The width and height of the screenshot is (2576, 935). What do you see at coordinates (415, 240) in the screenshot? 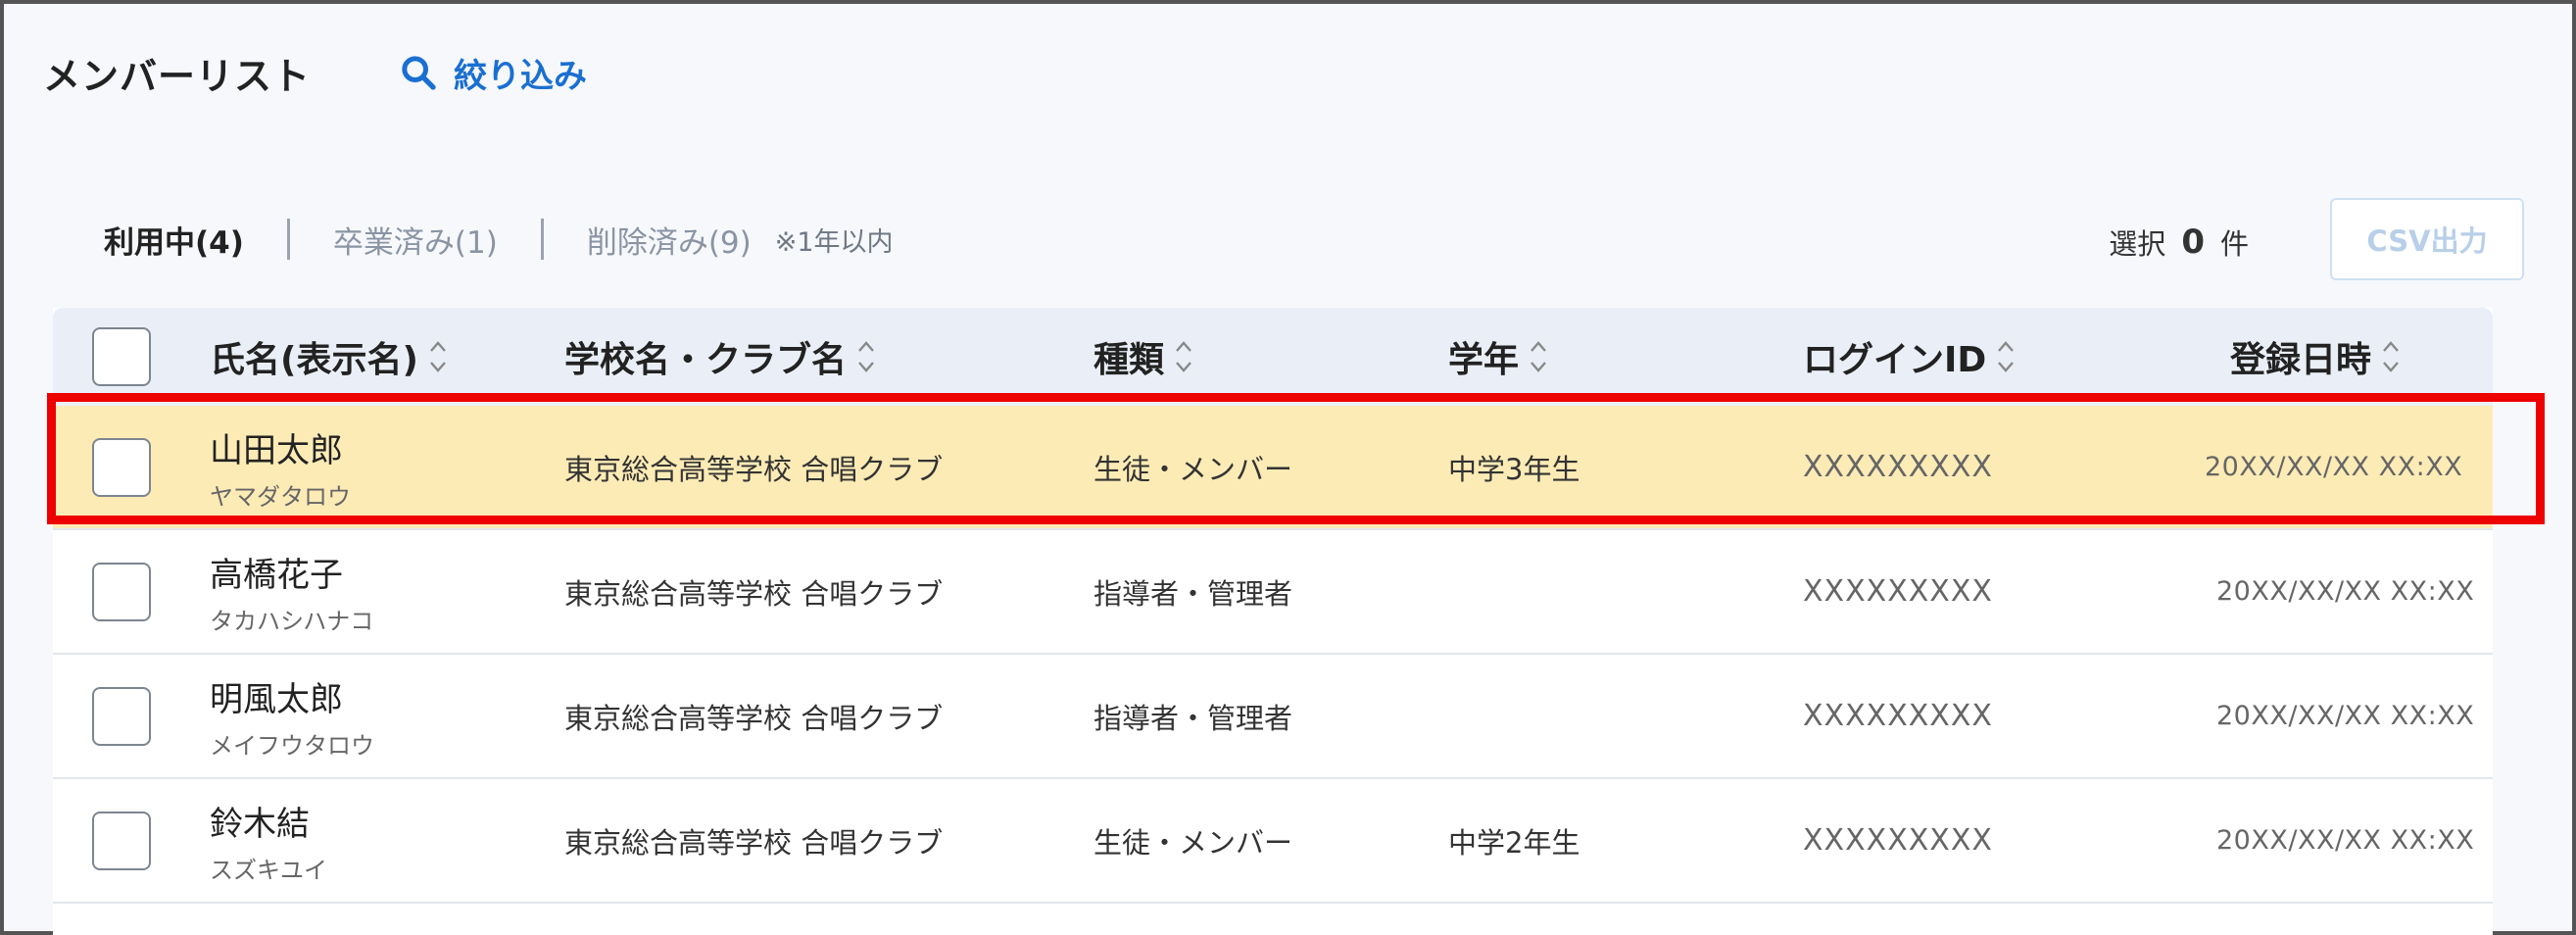
I see `tab-graduated: 卒業済み(1)` at bounding box center [415, 240].